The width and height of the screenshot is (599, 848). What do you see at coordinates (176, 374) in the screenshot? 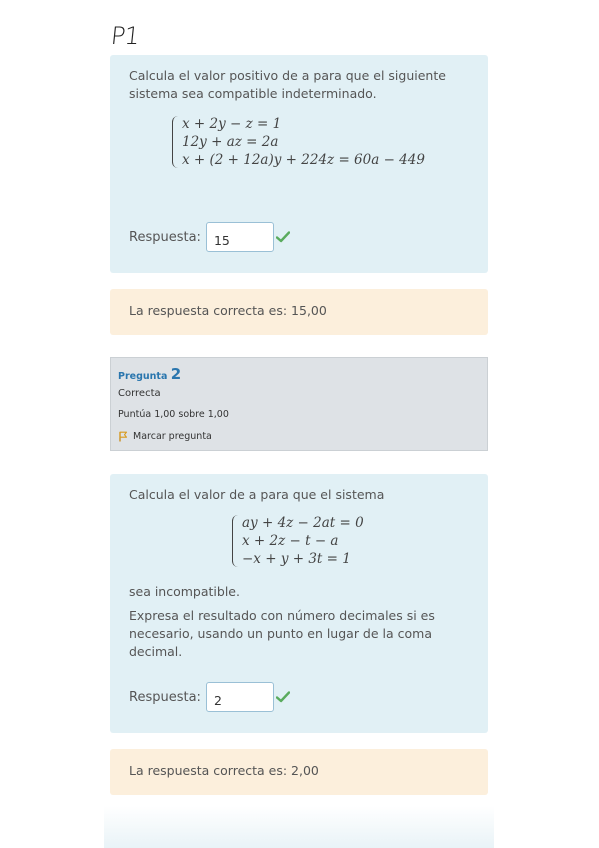
I see `question-number-value: 2` at bounding box center [176, 374].